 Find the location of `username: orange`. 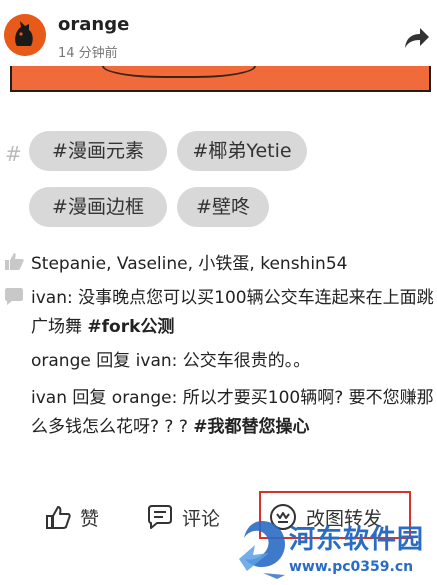

username: orange is located at coordinates (93, 24).